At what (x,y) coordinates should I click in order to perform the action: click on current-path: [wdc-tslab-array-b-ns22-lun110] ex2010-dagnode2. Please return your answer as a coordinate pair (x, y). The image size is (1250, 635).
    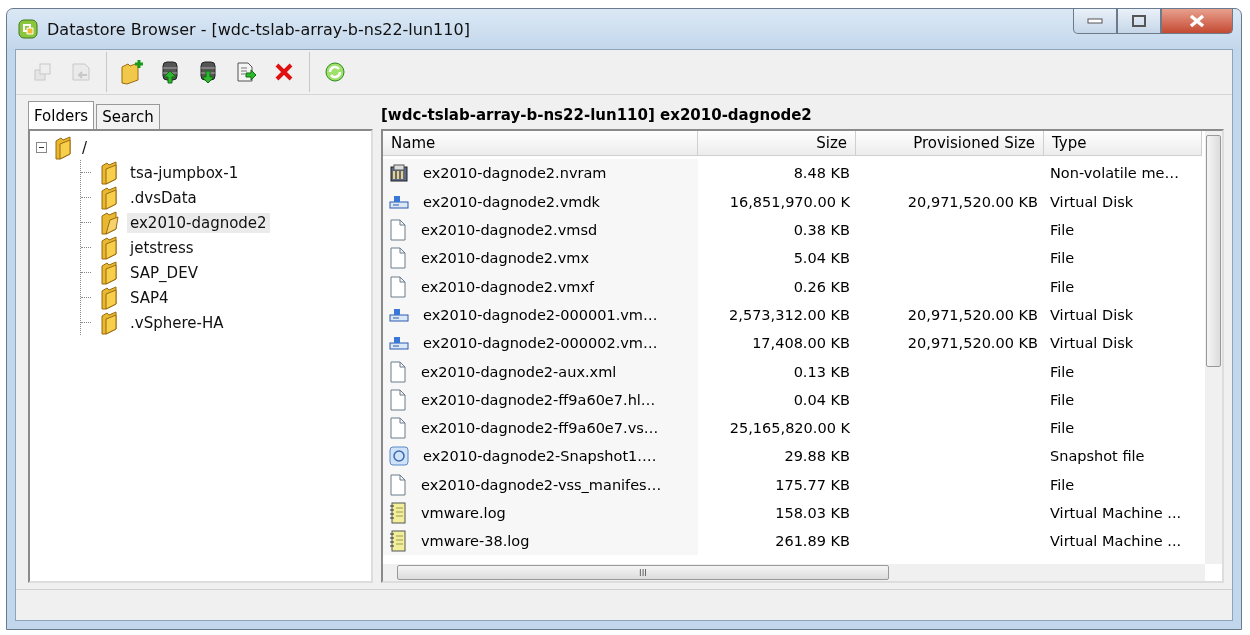
    Looking at the image, I should click on (597, 115).